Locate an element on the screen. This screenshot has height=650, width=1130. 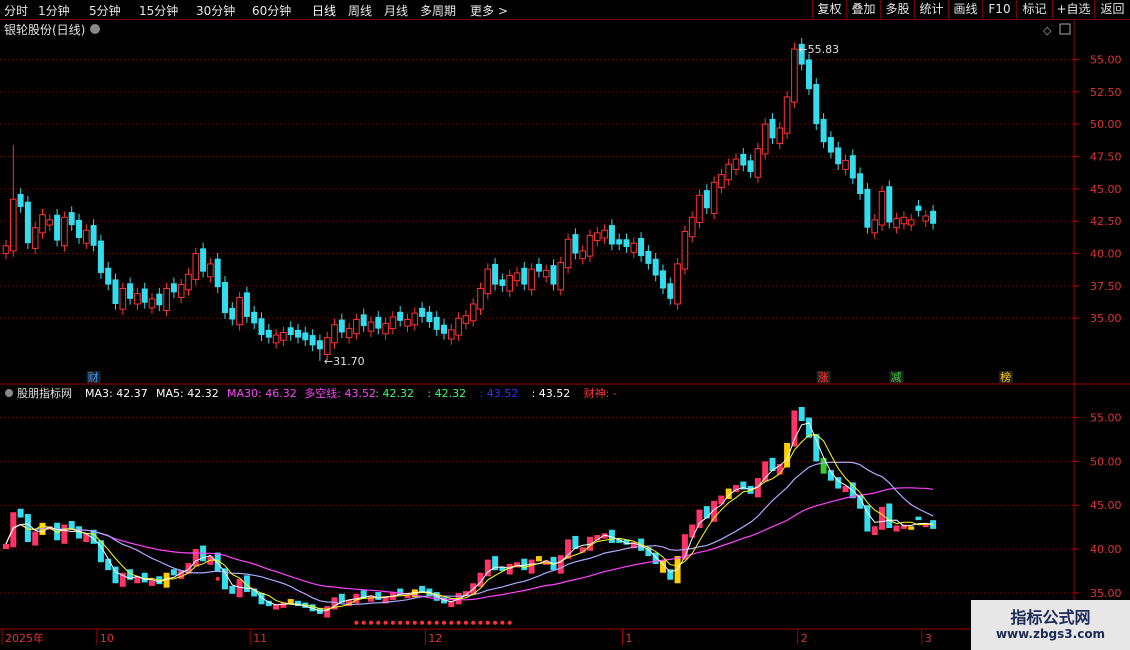
price-tick-label: 42.50 is located at coordinates (1106, 221).